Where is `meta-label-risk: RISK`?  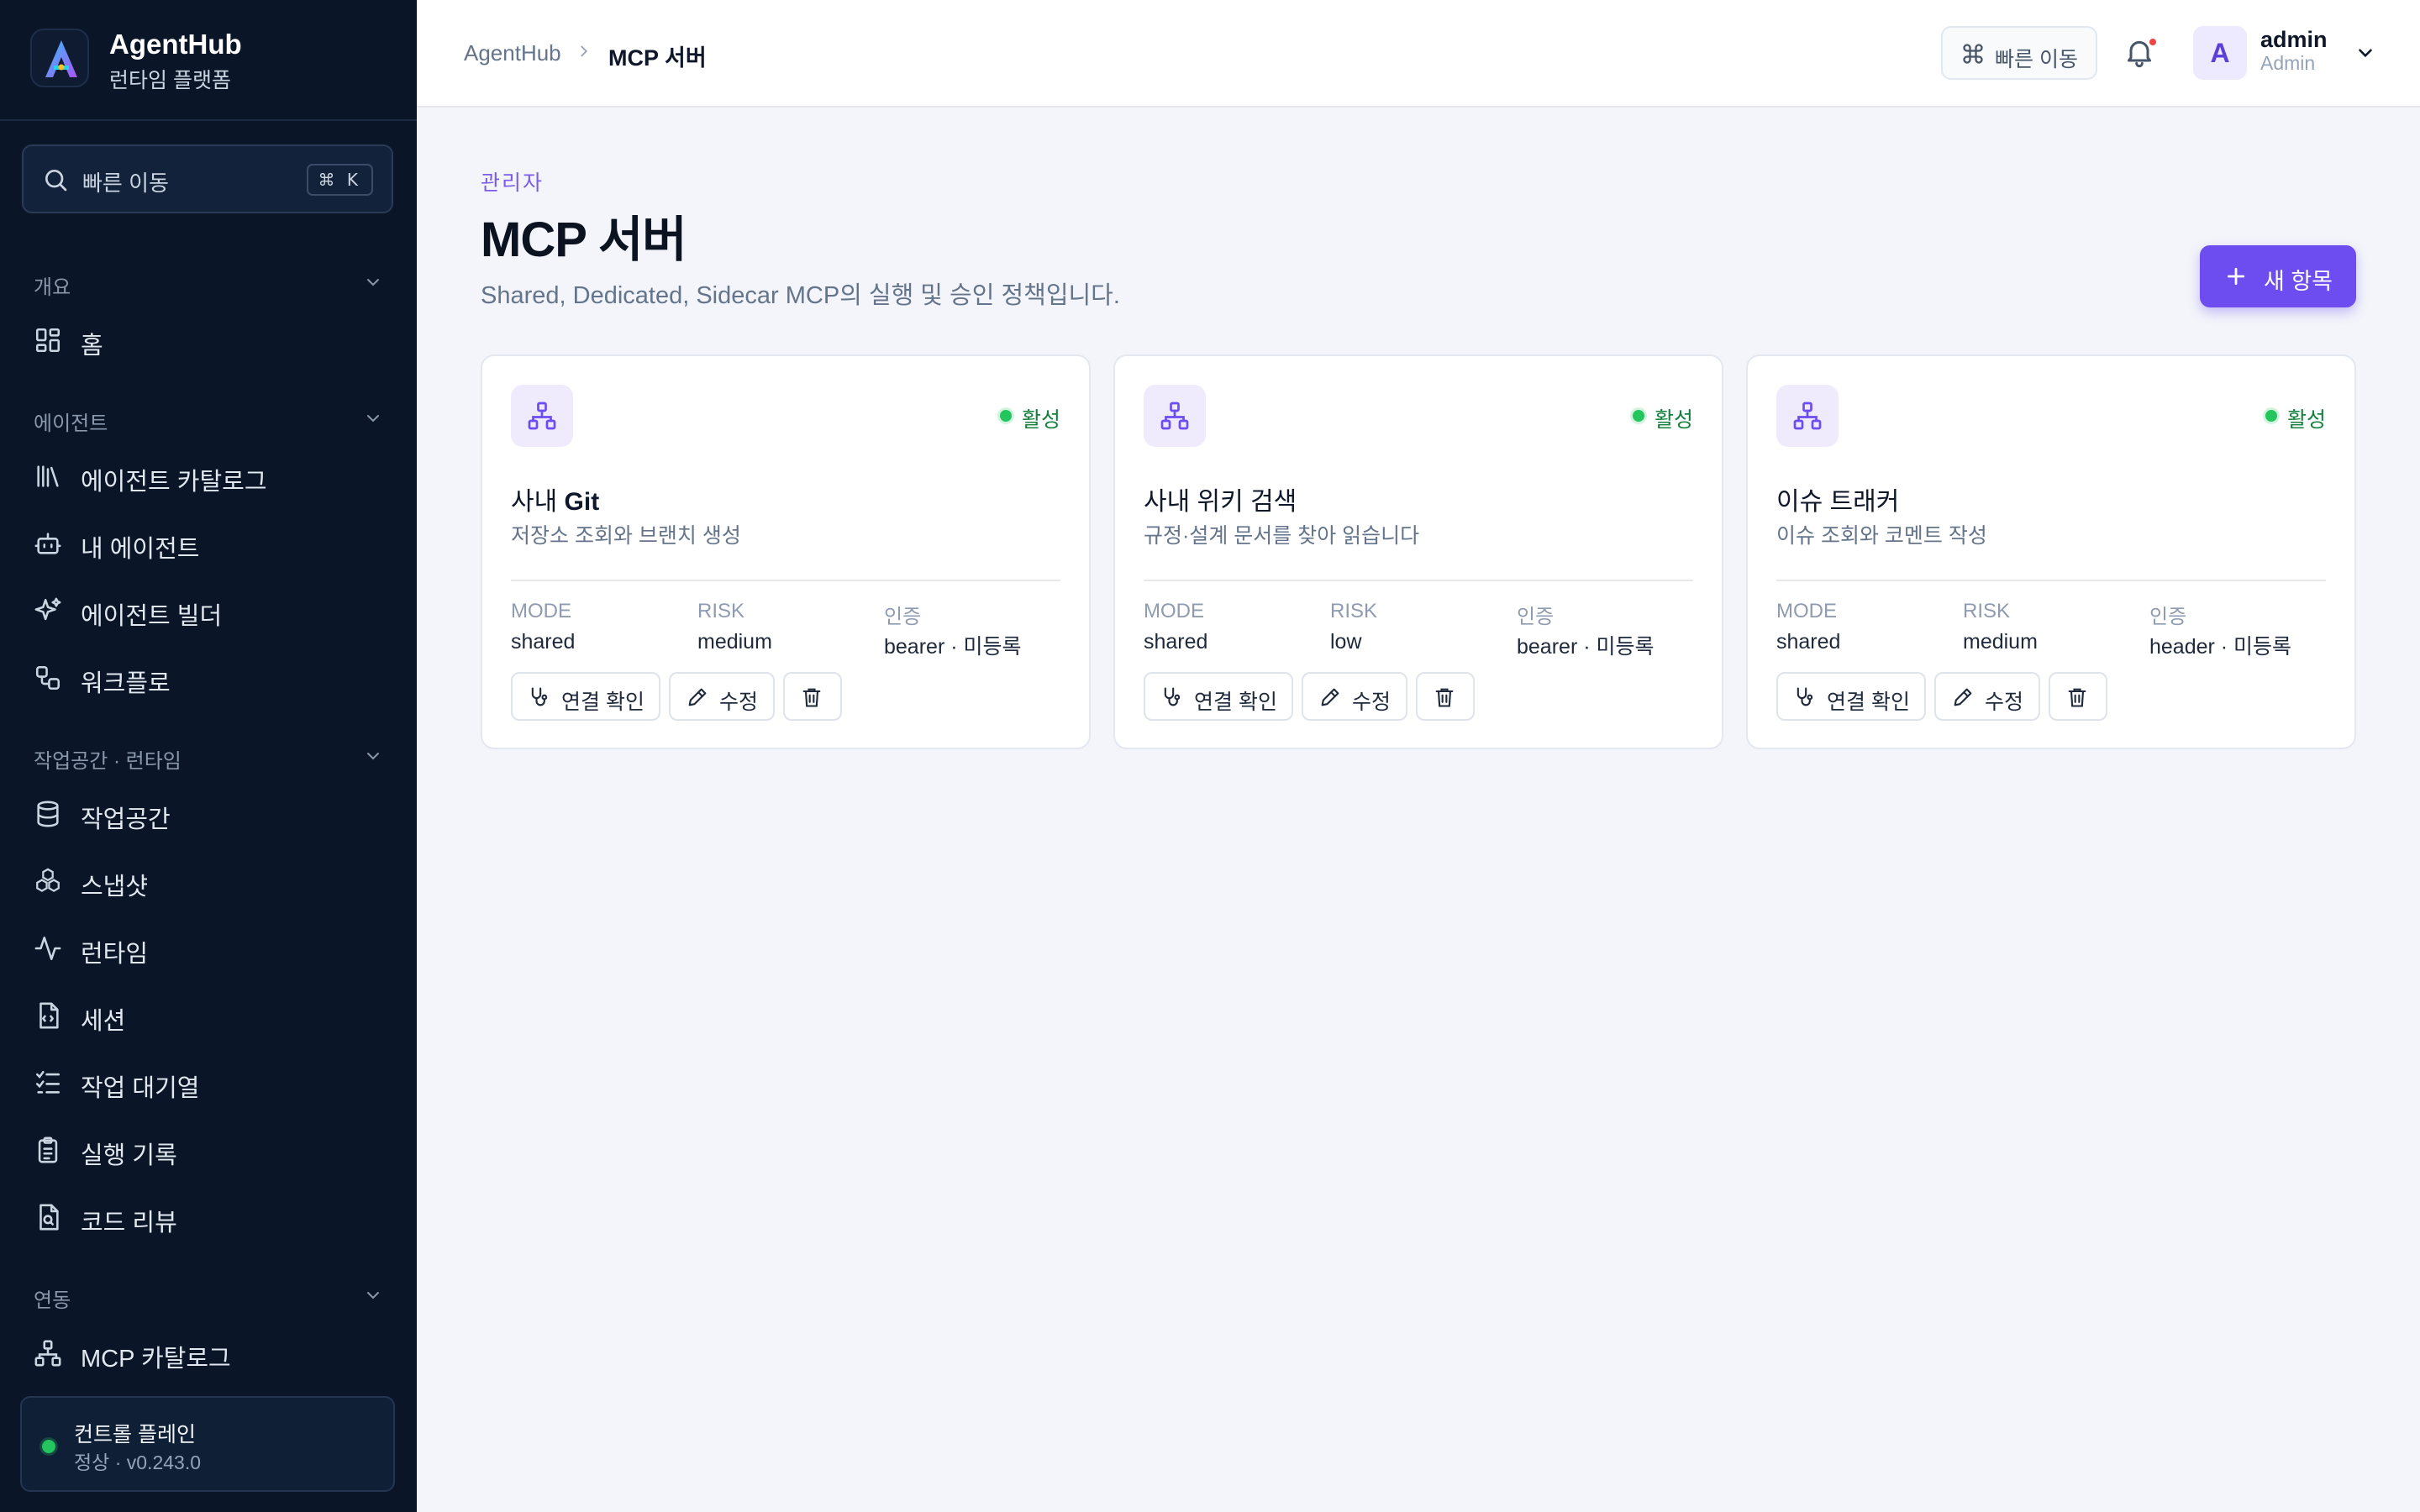 meta-label-risk: RISK is located at coordinates (1354, 611).